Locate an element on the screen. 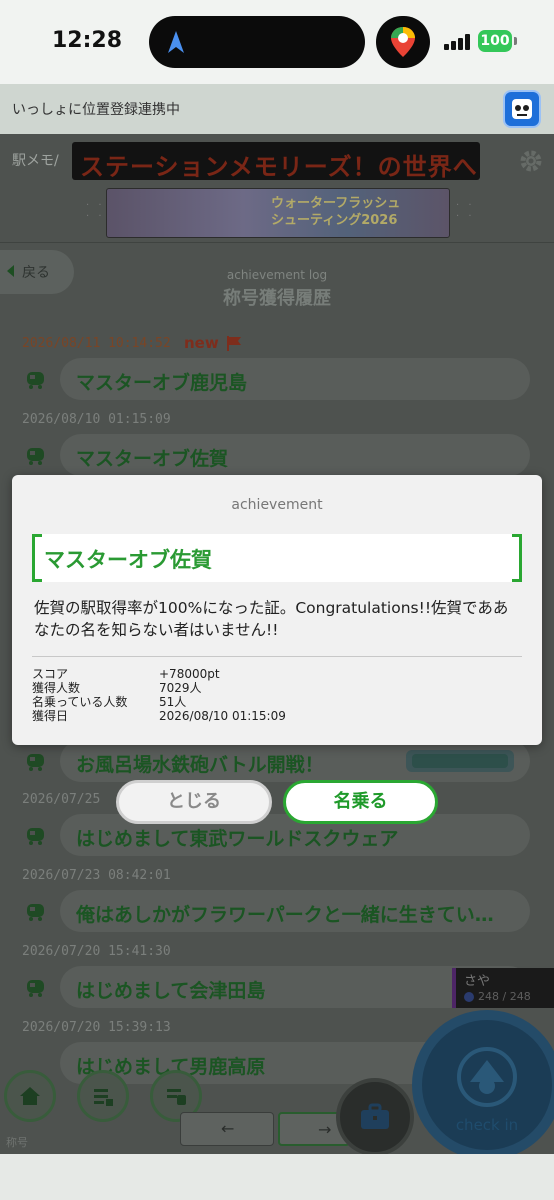 Image resolution: width=554 pixels, height=1200 pixels. checkin-emblem-icon is located at coordinates (487, 1077).